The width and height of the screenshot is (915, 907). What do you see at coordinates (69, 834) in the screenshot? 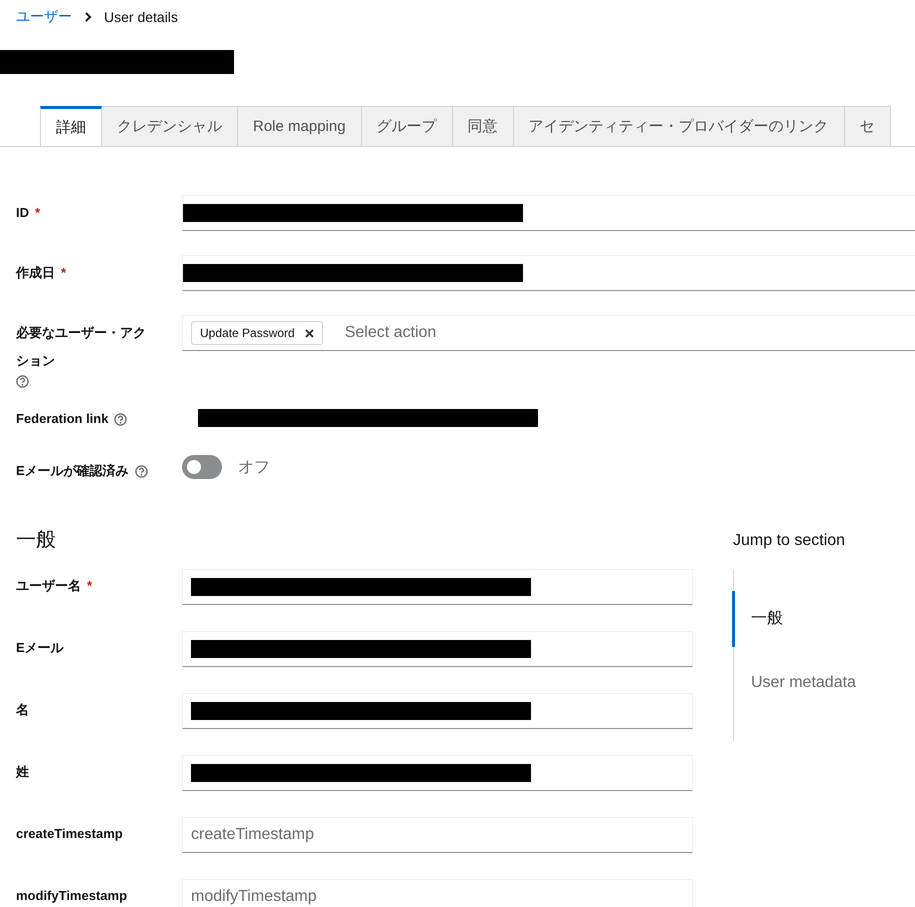
I see `field-label: createTimestamp` at bounding box center [69, 834].